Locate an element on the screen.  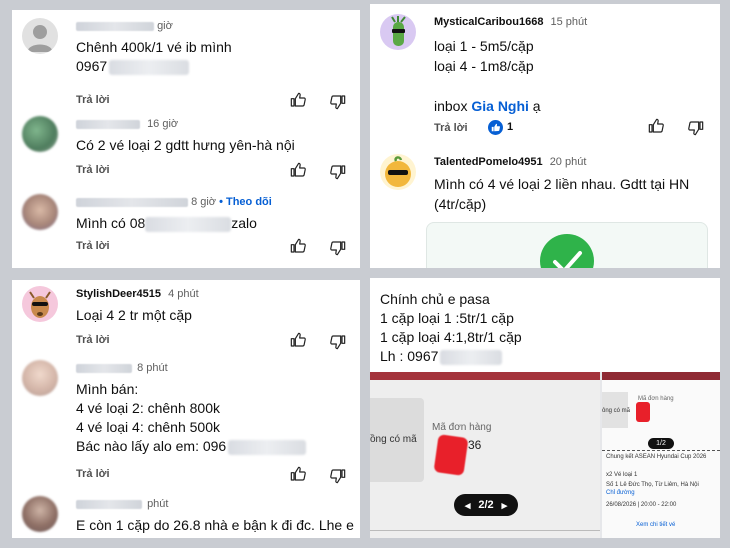
comment-text-part: zalo is located at coordinates (244, 223).